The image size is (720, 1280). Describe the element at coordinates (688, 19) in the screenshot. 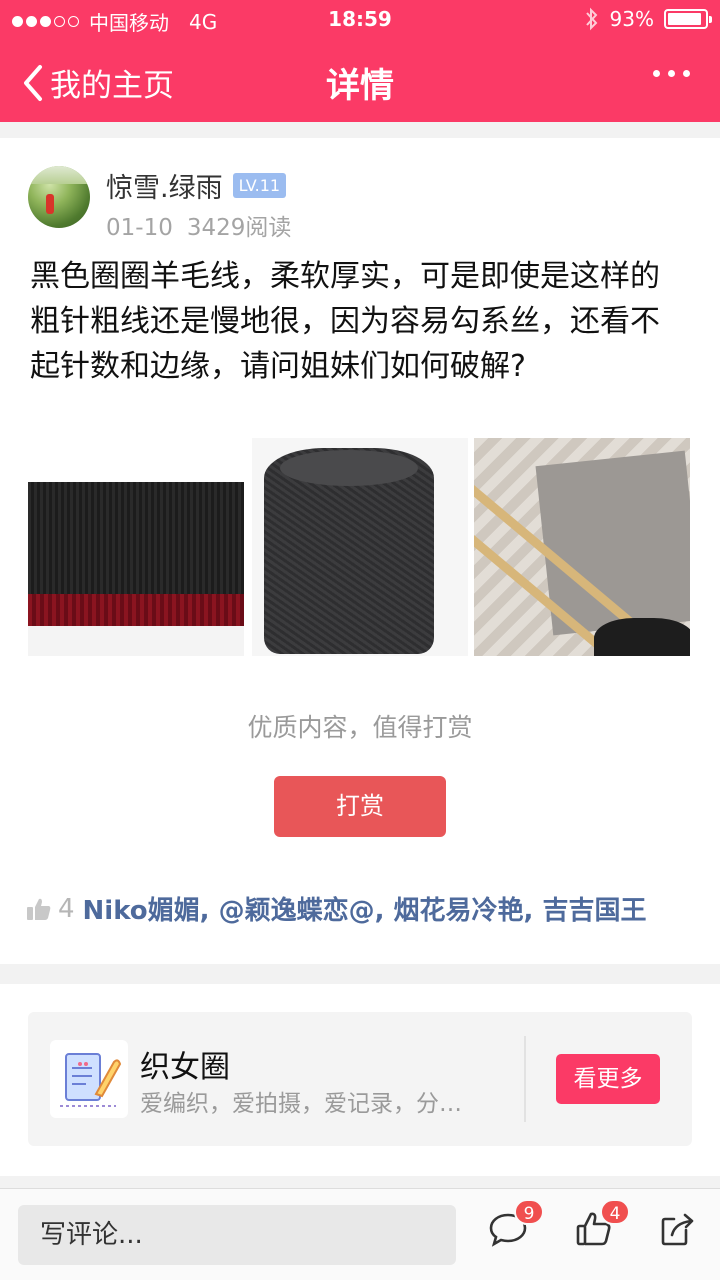

I see `battery-icon` at that location.